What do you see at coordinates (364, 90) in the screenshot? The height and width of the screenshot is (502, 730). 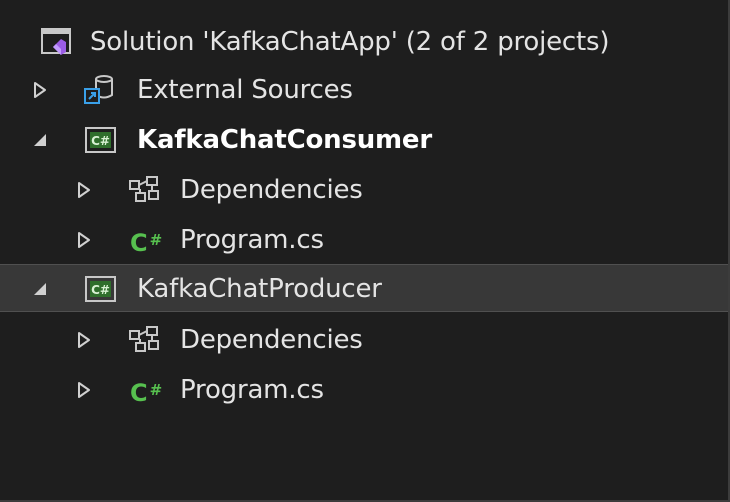 I see `tree-item-external-sources: External Sources` at bounding box center [364, 90].